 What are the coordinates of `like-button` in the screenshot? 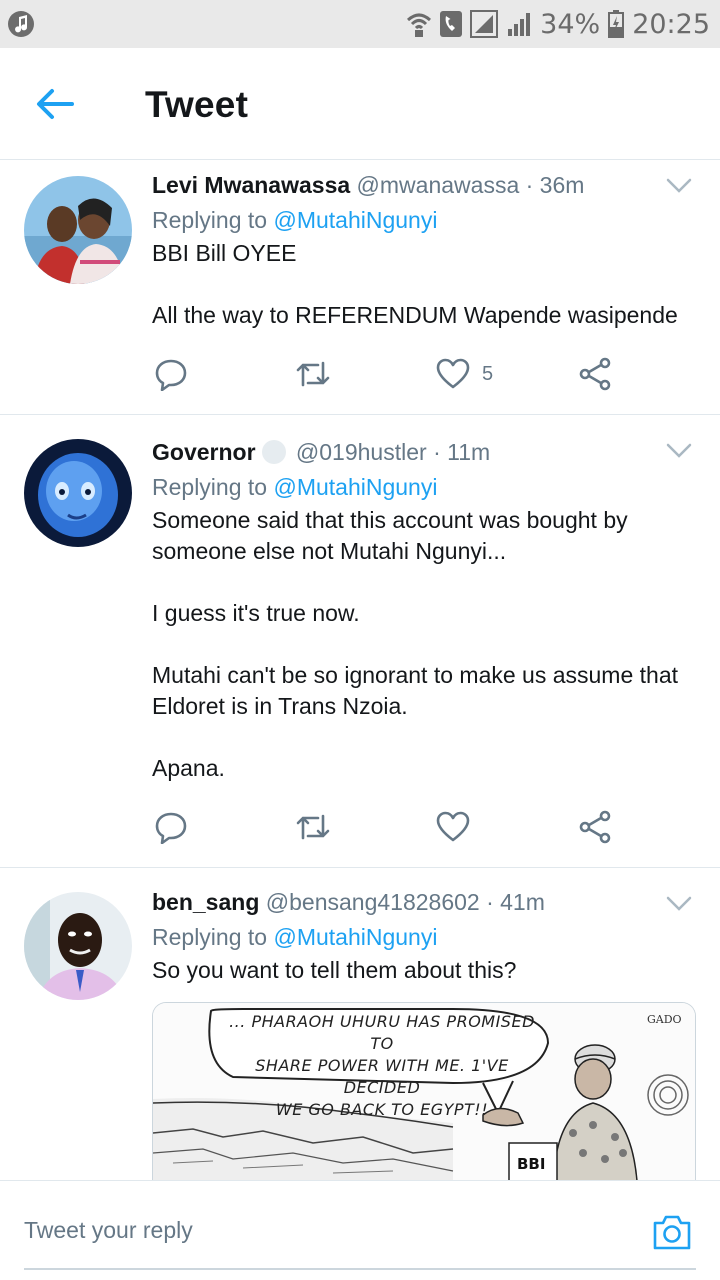 It's located at (459, 827).